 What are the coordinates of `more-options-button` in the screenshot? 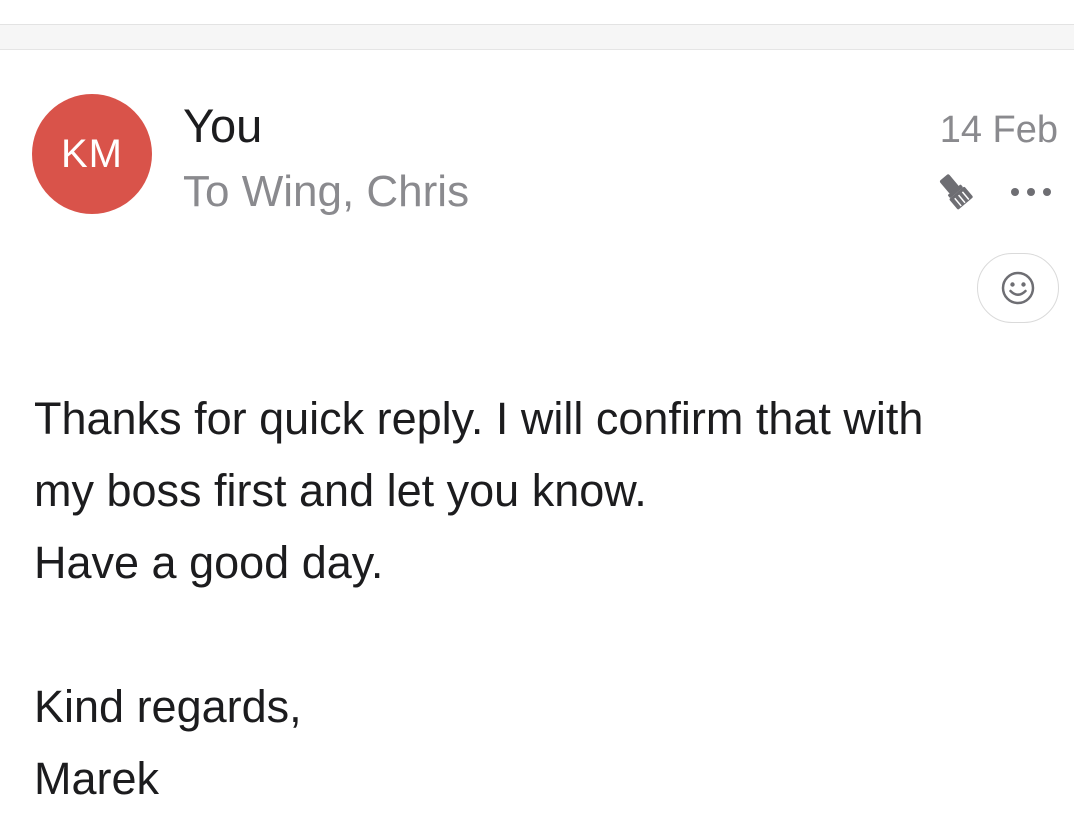 It's located at (1031, 192).